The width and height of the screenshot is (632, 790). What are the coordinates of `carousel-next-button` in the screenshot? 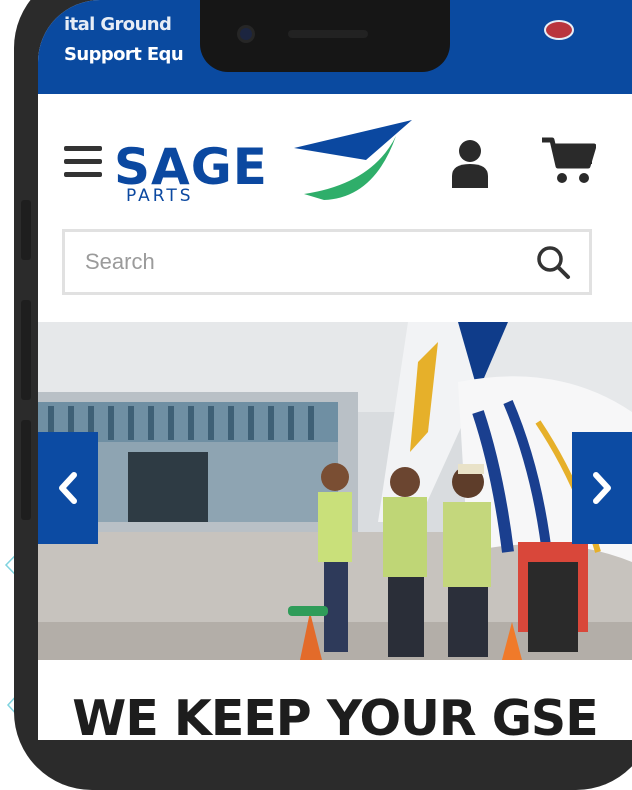 It's located at (602, 488).